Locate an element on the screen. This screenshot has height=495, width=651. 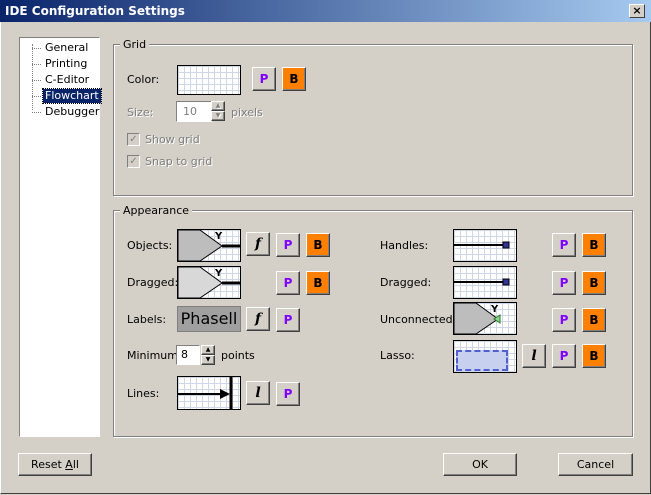
tree-item-c-editor: C-Editor is located at coordinates (59, 80).